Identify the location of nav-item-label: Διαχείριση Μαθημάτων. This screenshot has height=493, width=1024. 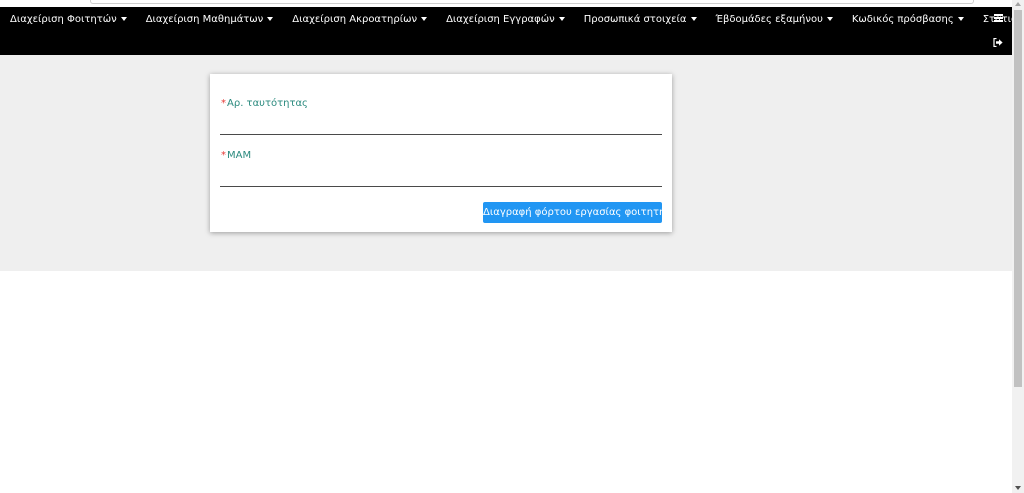
(204, 19).